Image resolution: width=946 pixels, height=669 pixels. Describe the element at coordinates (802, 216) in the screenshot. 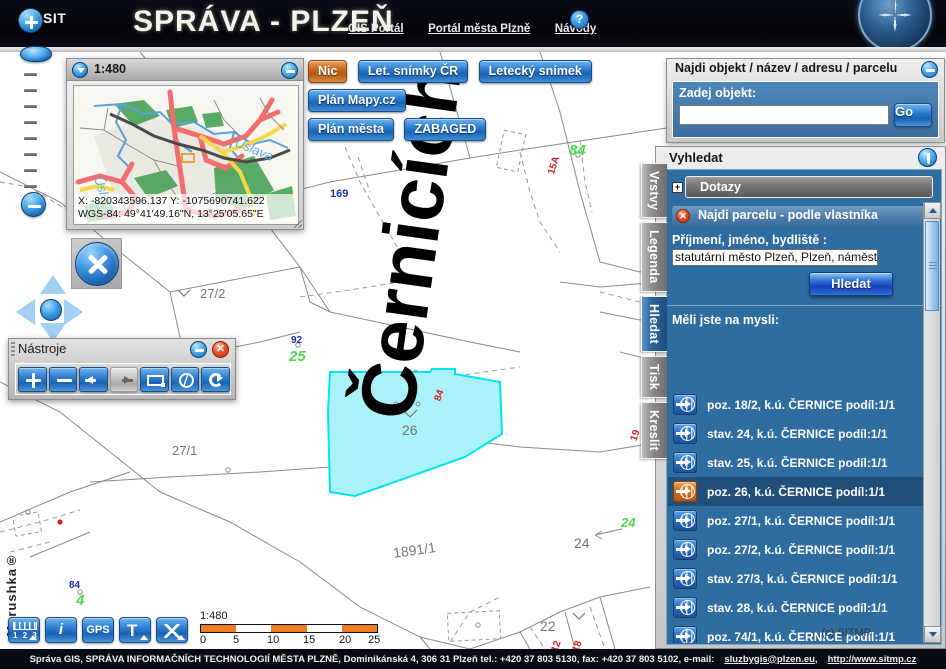

I see `active-query-row: ✕ Najdi parcelu - podle vlastníka` at that location.